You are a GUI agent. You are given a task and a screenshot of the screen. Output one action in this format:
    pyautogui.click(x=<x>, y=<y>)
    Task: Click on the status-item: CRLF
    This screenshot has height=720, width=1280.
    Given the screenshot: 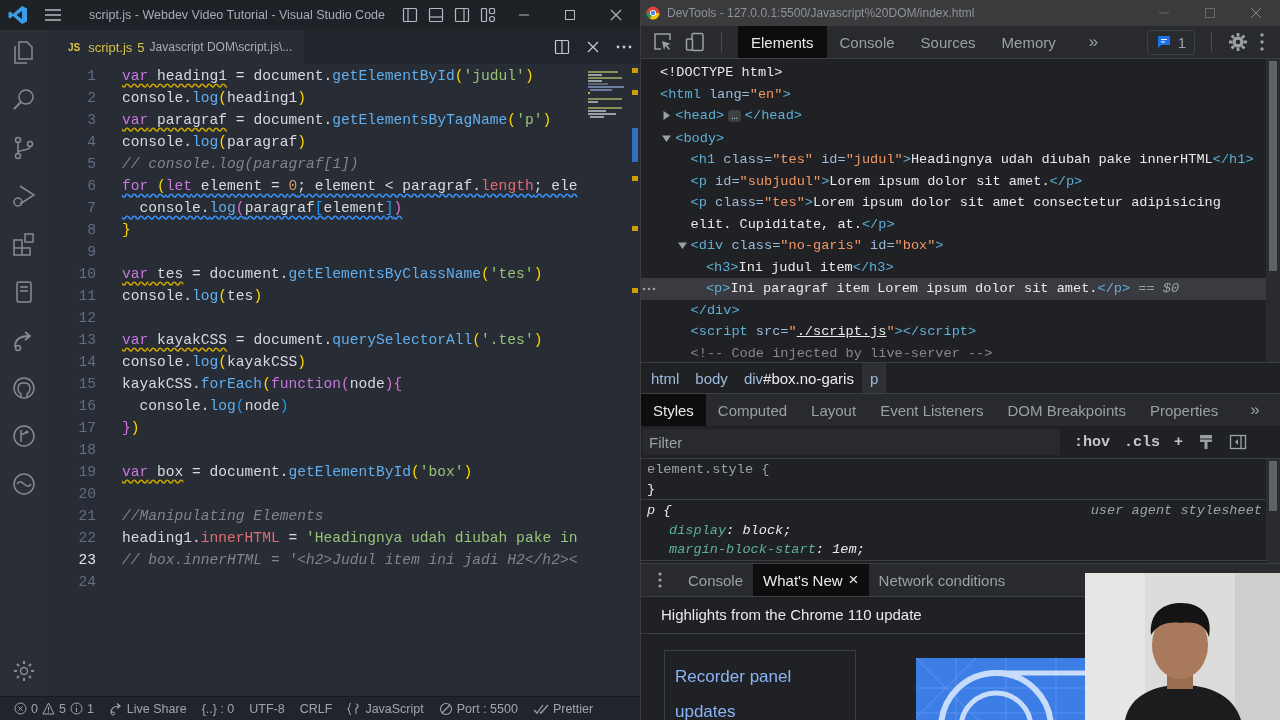 What is the action you would take?
    pyautogui.click(x=316, y=708)
    